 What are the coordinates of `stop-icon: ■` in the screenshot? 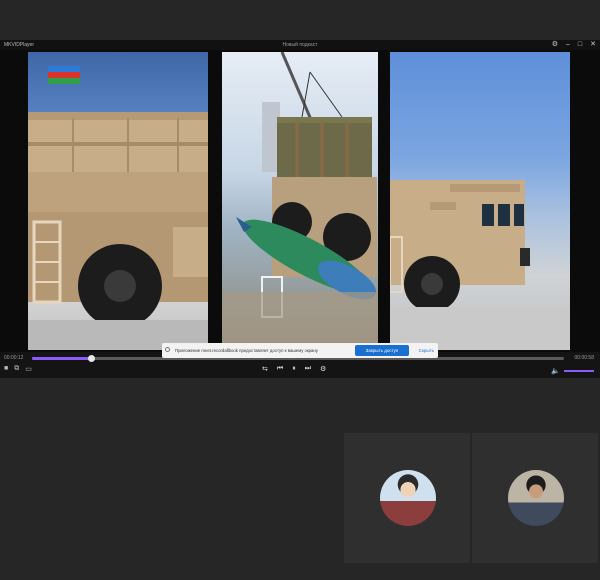 It's located at (6, 369).